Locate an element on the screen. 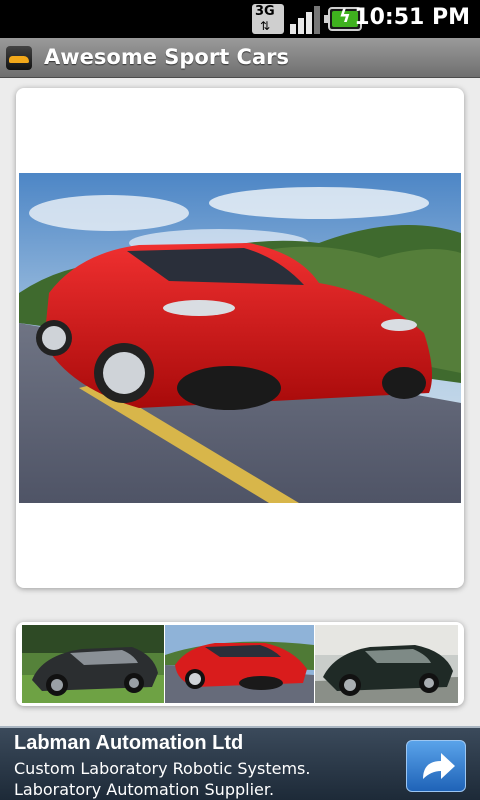  thumbnail-strip is located at coordinates (240, 664).